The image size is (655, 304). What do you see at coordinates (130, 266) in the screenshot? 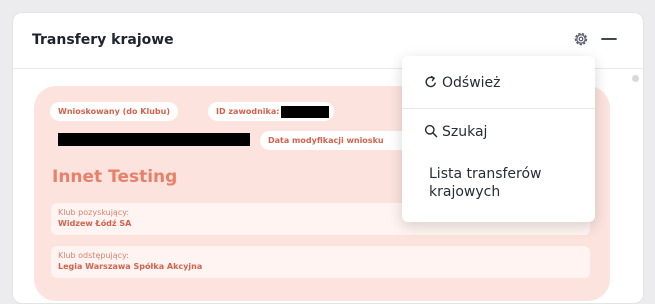
I see `releasing-club-value: Legia Warszawa Spółka Akcyjna` at bounding box center [130, 266].